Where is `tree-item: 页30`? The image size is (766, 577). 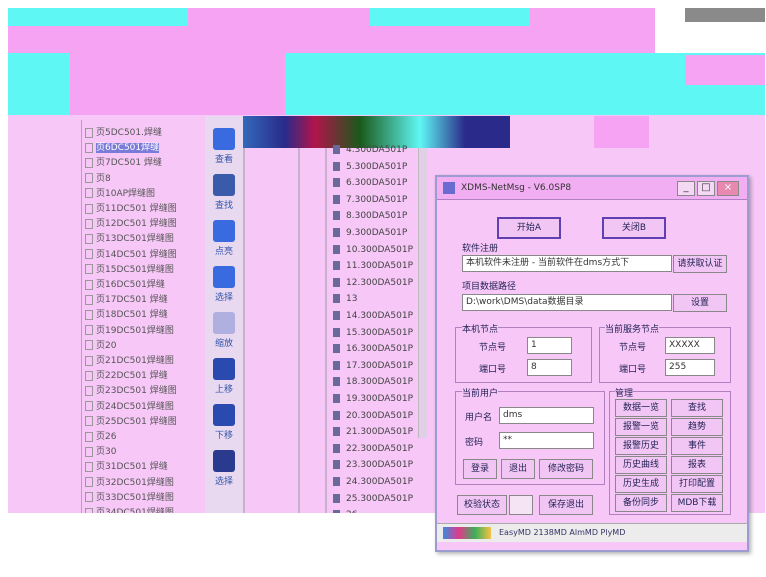
tree-item: 页30 is located at coordinates (100, 451).